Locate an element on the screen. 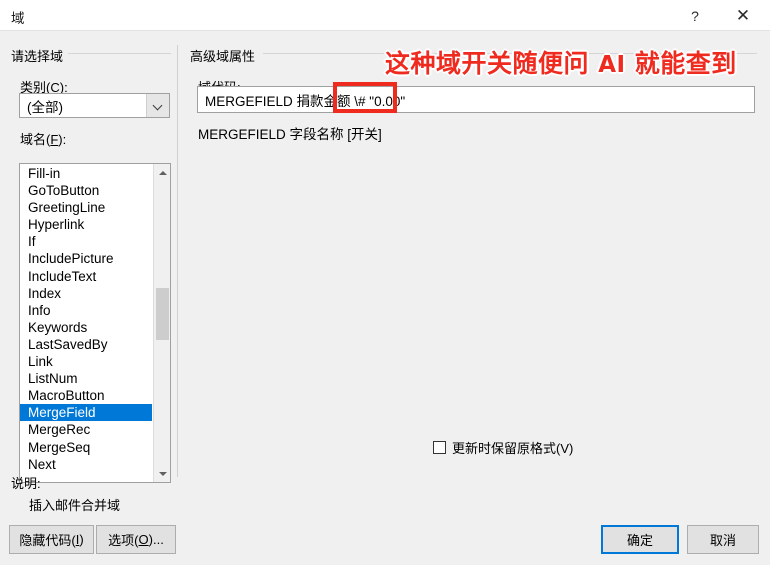 This screenshot has height=565, width=770. list-item: MergeRec is located at coordinates (86, 429).